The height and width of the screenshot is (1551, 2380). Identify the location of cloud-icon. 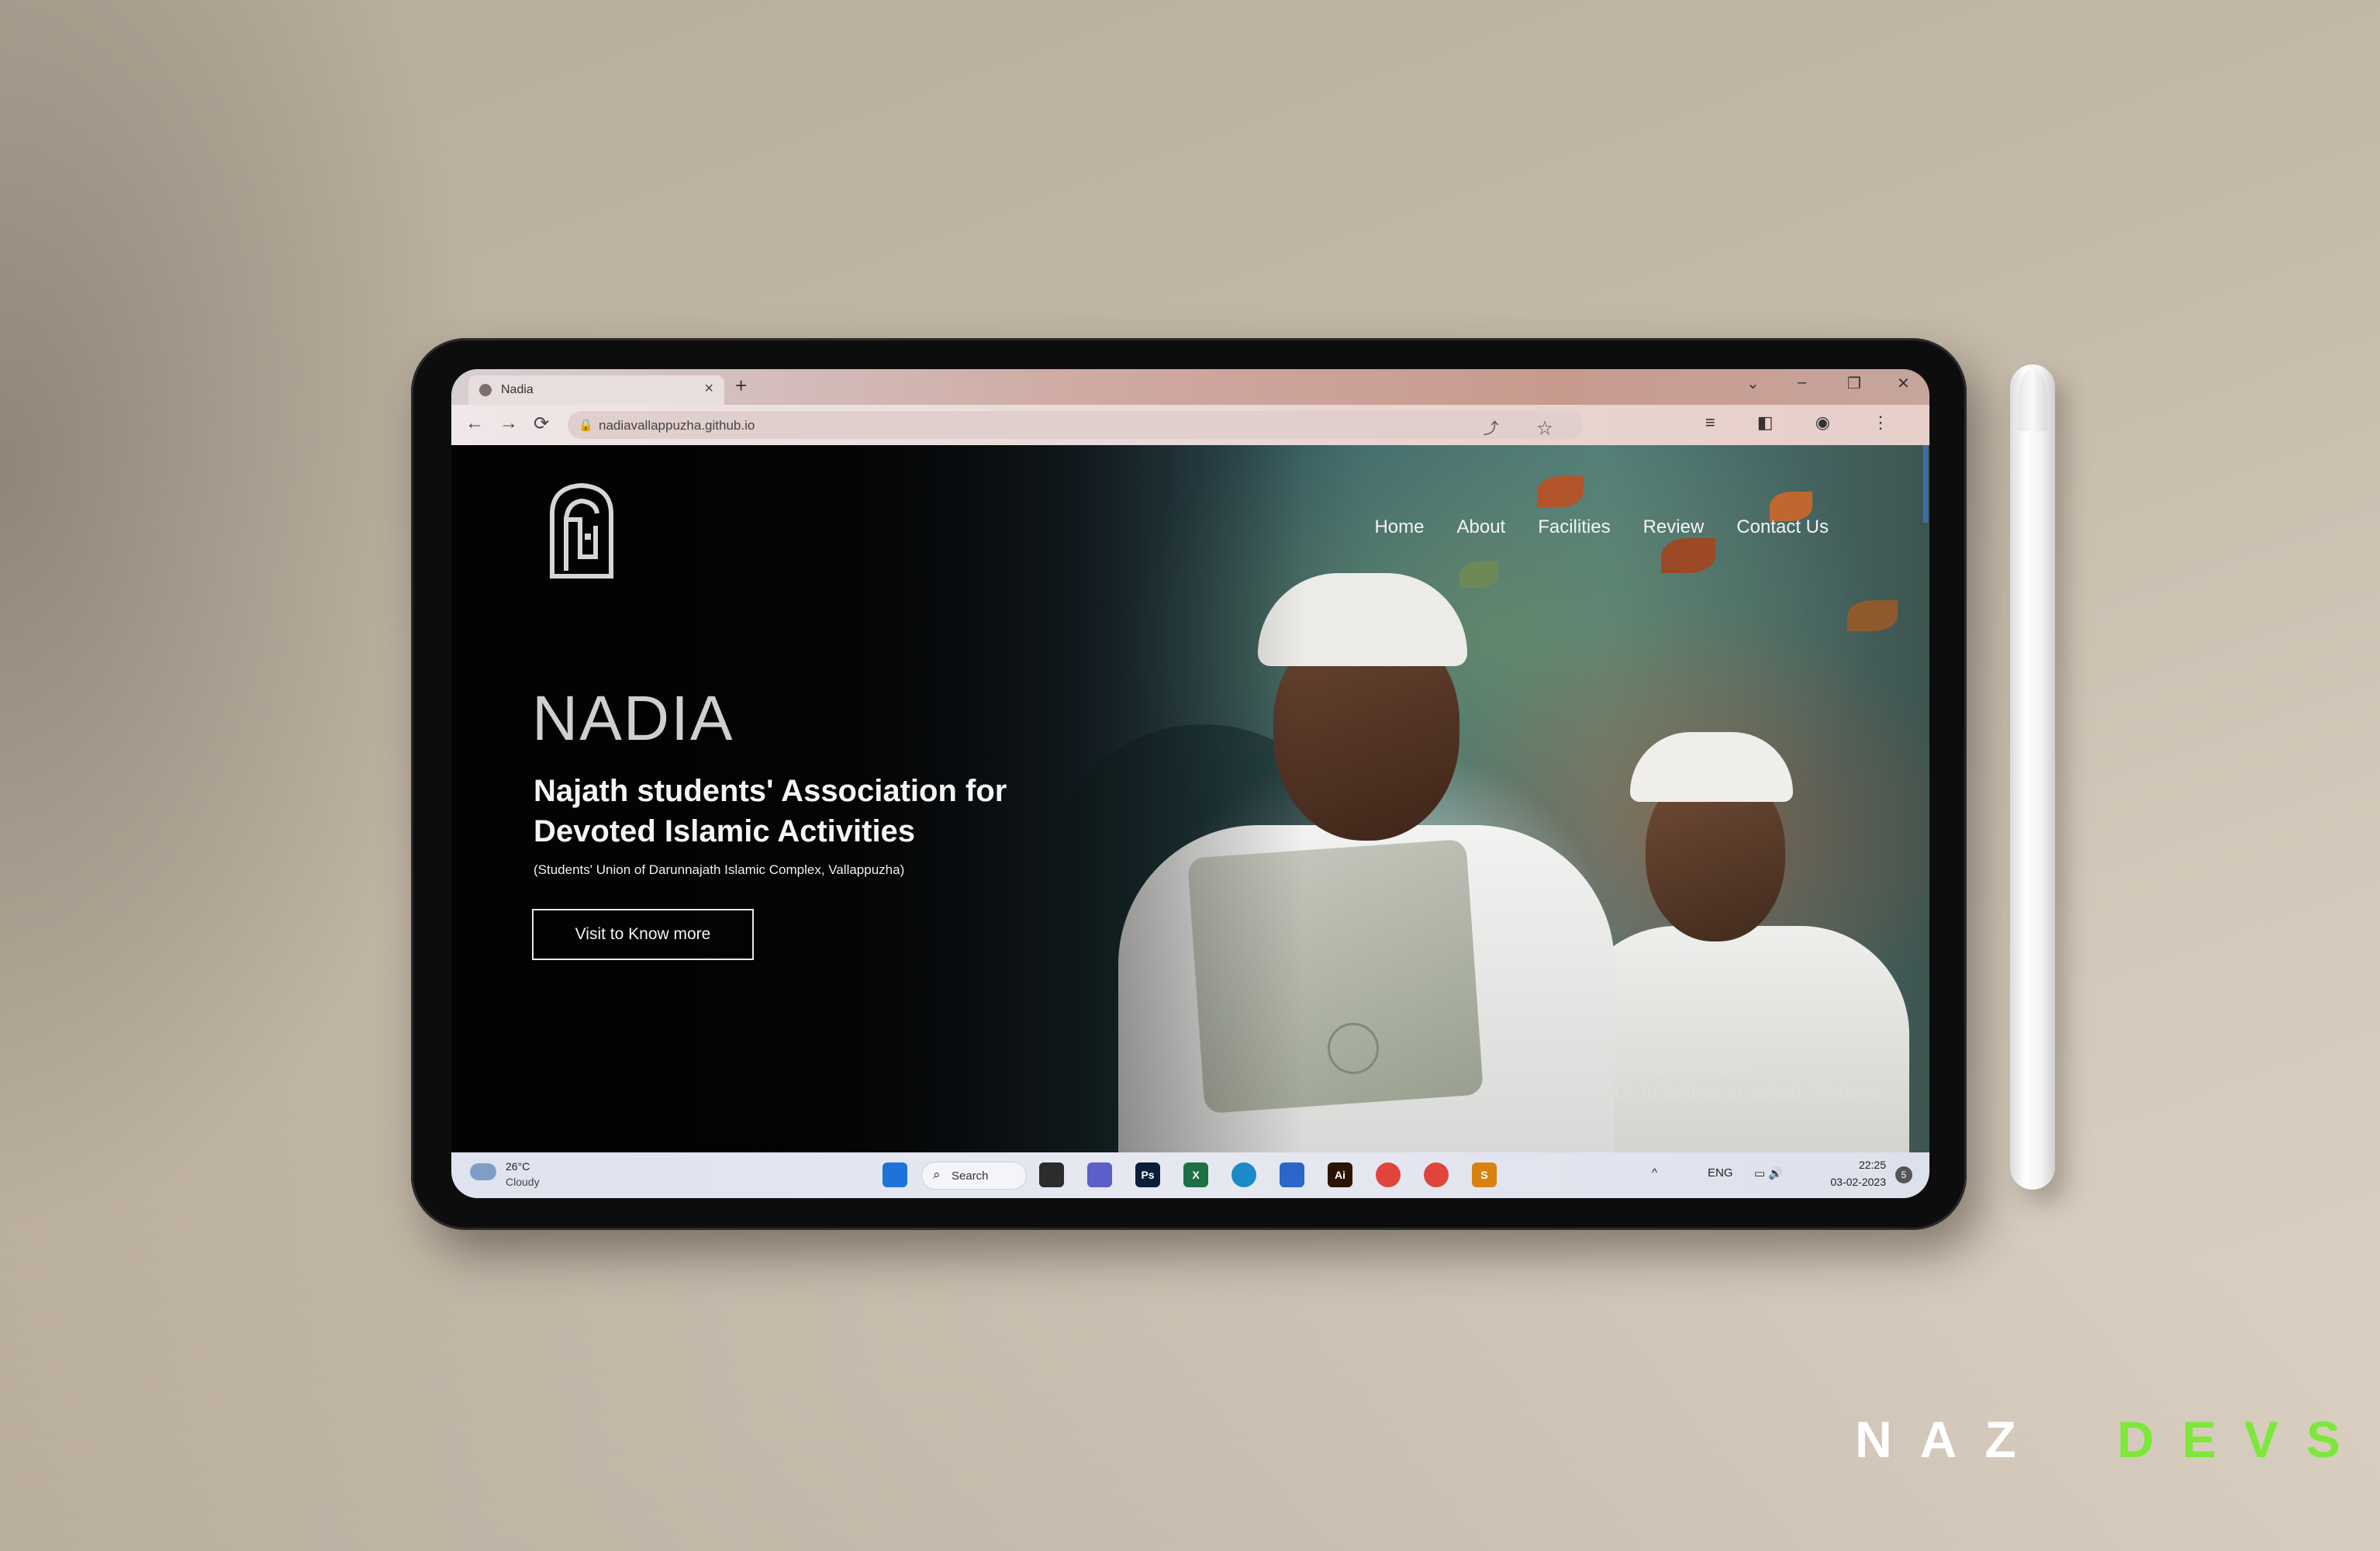
(483, 1171).